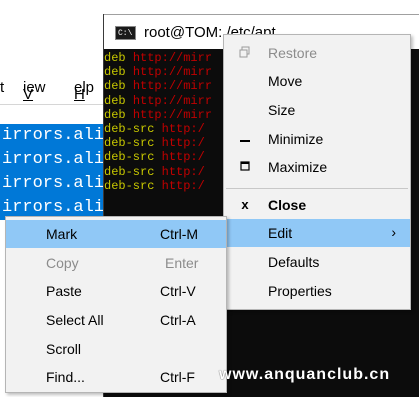 This screenshot has width=419, height=397. I want to click on console-app-icon: C:\, so click(125, 33).